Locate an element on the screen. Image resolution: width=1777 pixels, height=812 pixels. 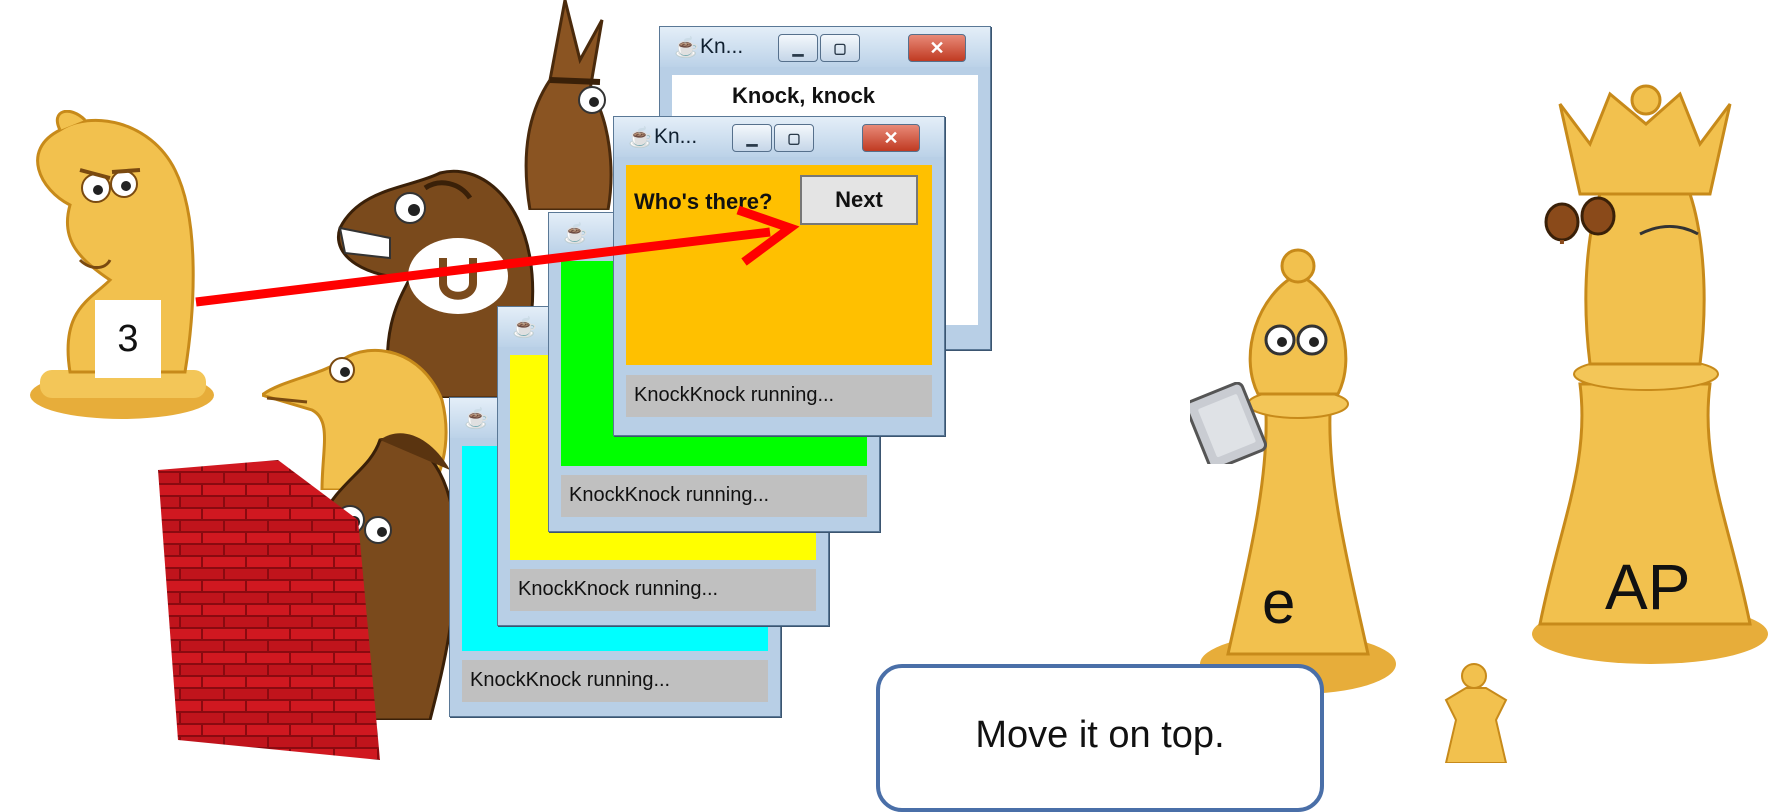
gold-small-piece is located at coordinates (1476, 711).